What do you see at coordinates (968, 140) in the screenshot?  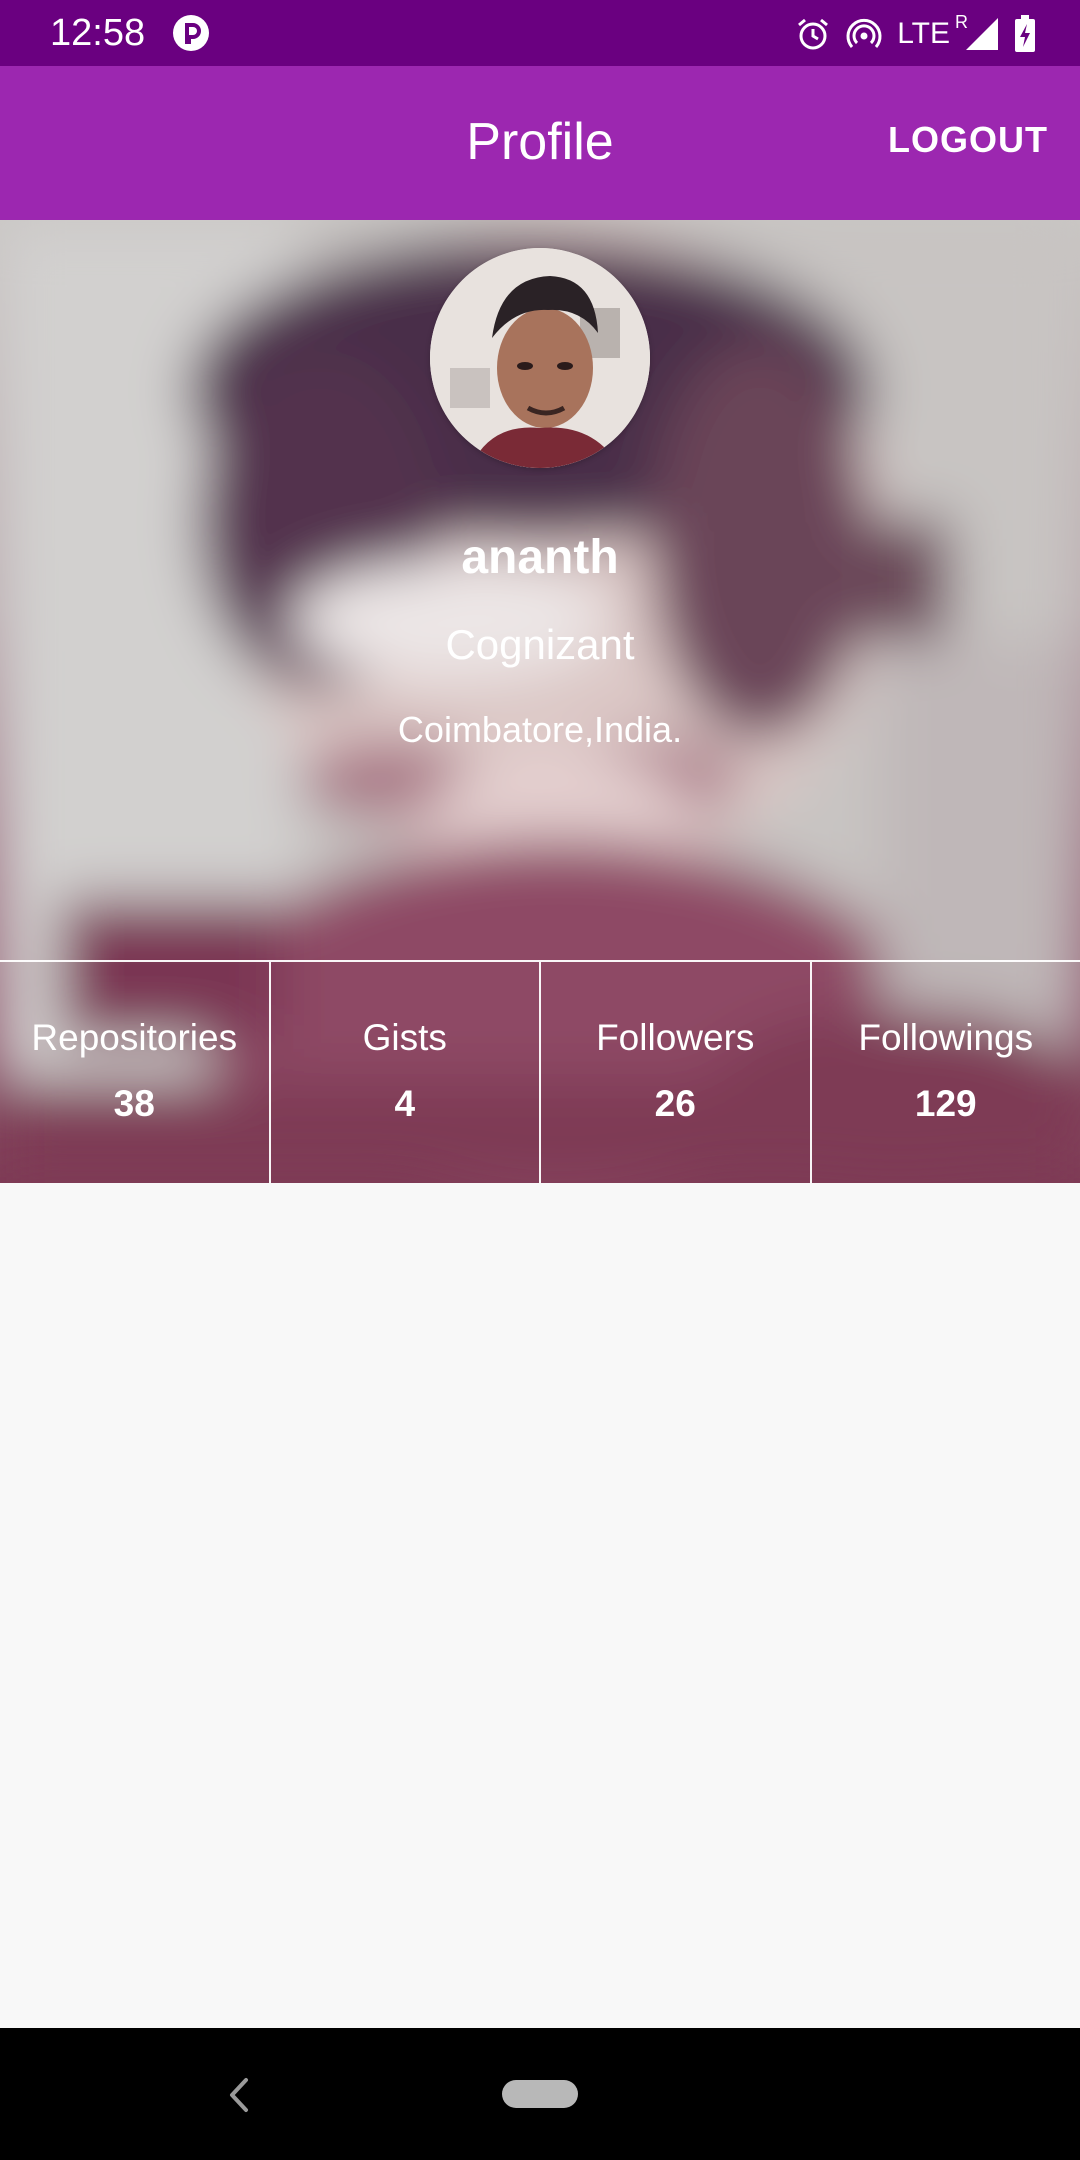 I see `logout-button: LOGOUT` at bounding box center [968, 140].